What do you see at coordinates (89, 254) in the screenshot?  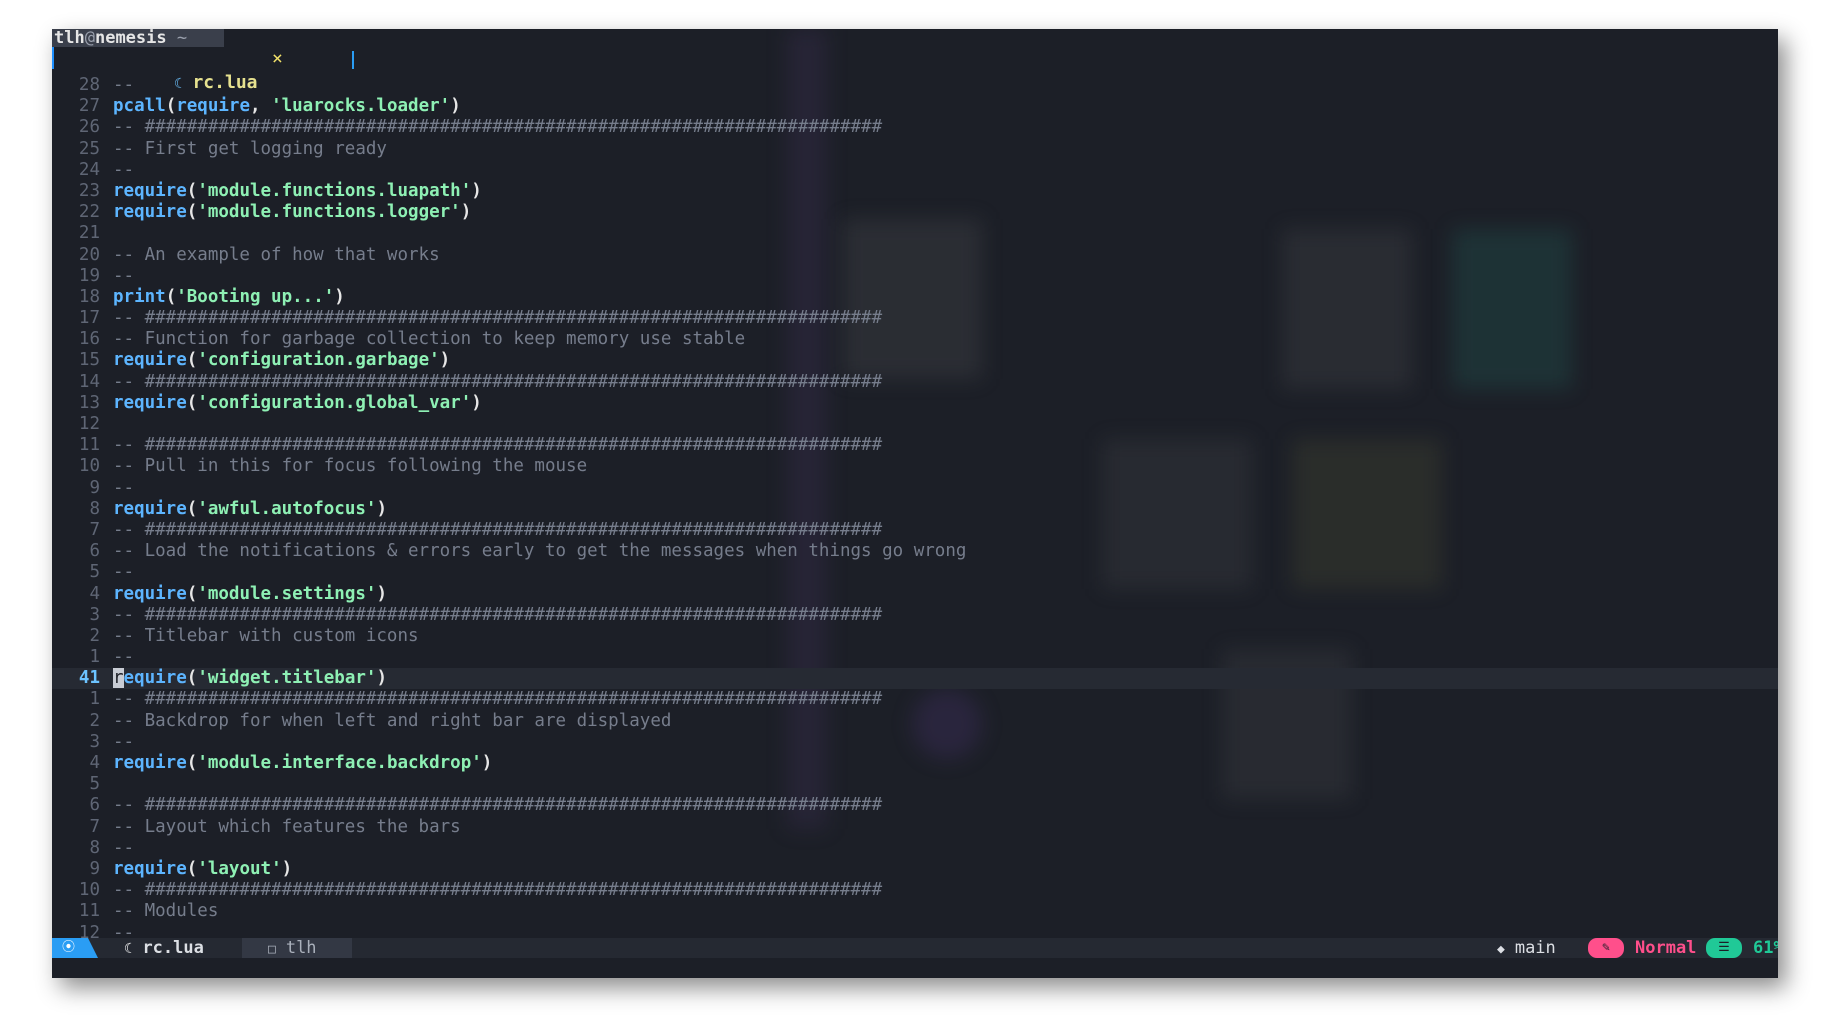 I see `line-number: 20` at bounding box center [89, 254].